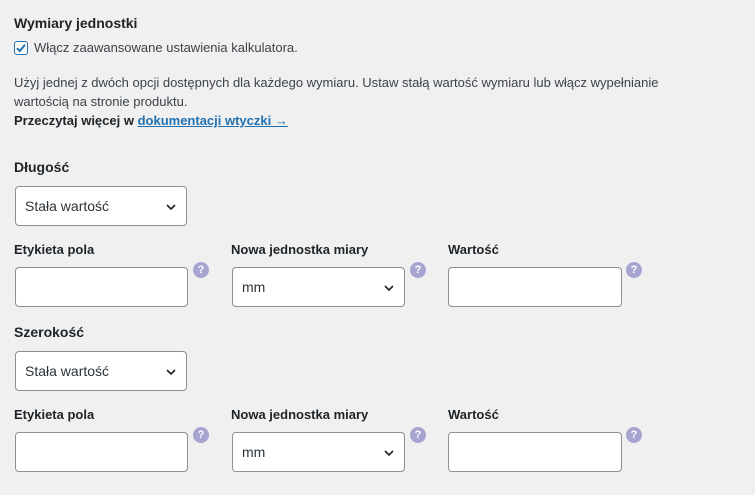 The height and width of the screenshot is (495, 755). I want to click on width-heading: Szerokość, so click(49, 332).